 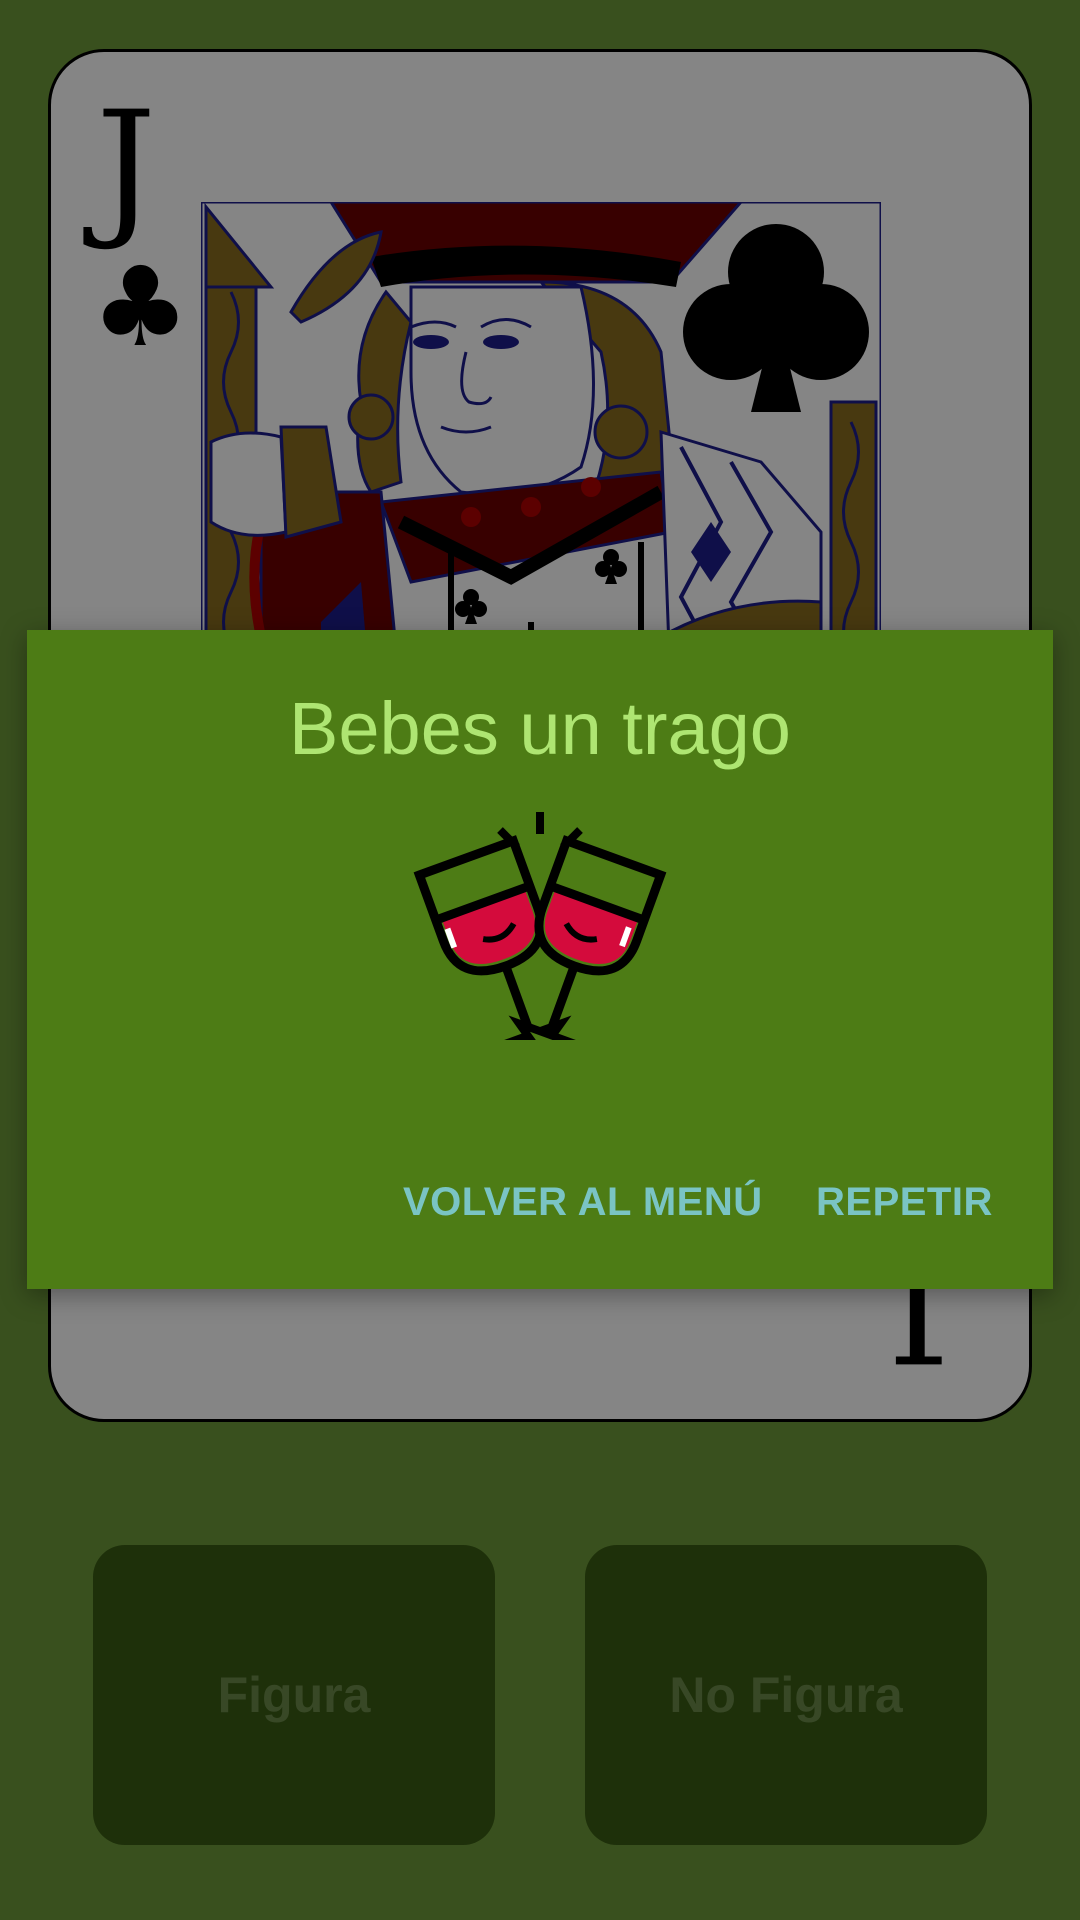 What do you see at coordinates (540, 926) in the screenshot?
I see `wine-glasses-toast-icon` at bounding box center [540, 926].